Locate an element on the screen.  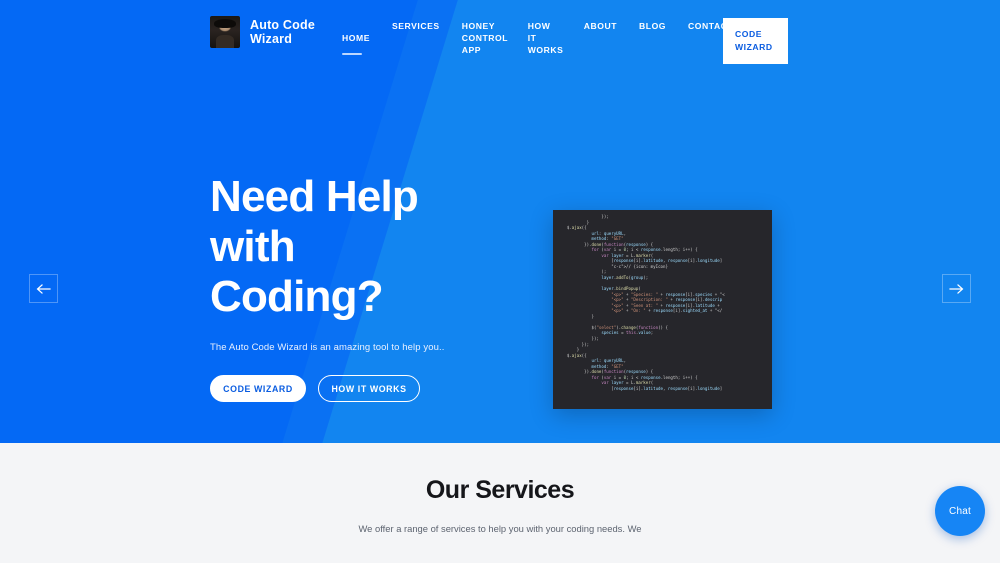
hero-title-line-2: with is located at coordinates (253, 246).